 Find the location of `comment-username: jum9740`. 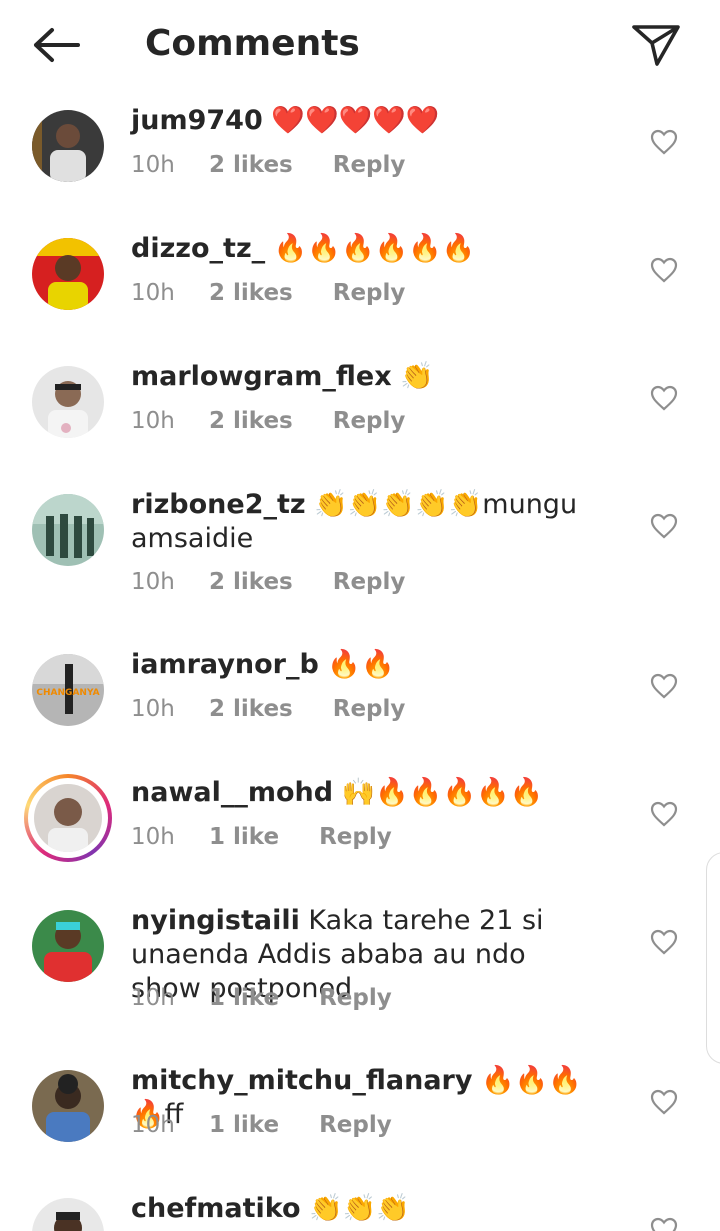

comment-username: jum9740 is located at coordinates (197, 120).